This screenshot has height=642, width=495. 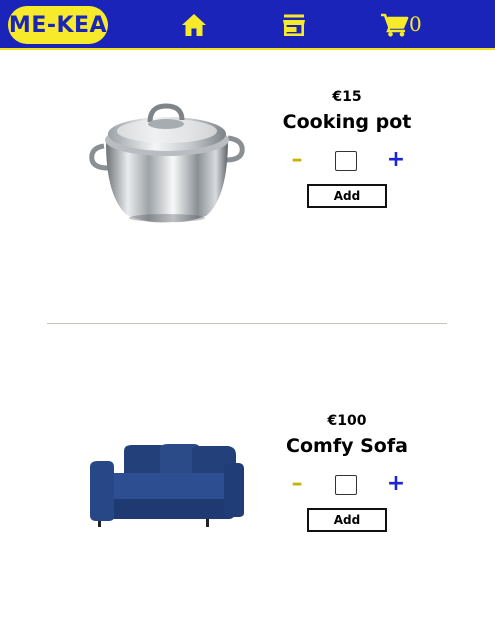 I want to click on cooking-pot-image, so click(x=167, y=163).